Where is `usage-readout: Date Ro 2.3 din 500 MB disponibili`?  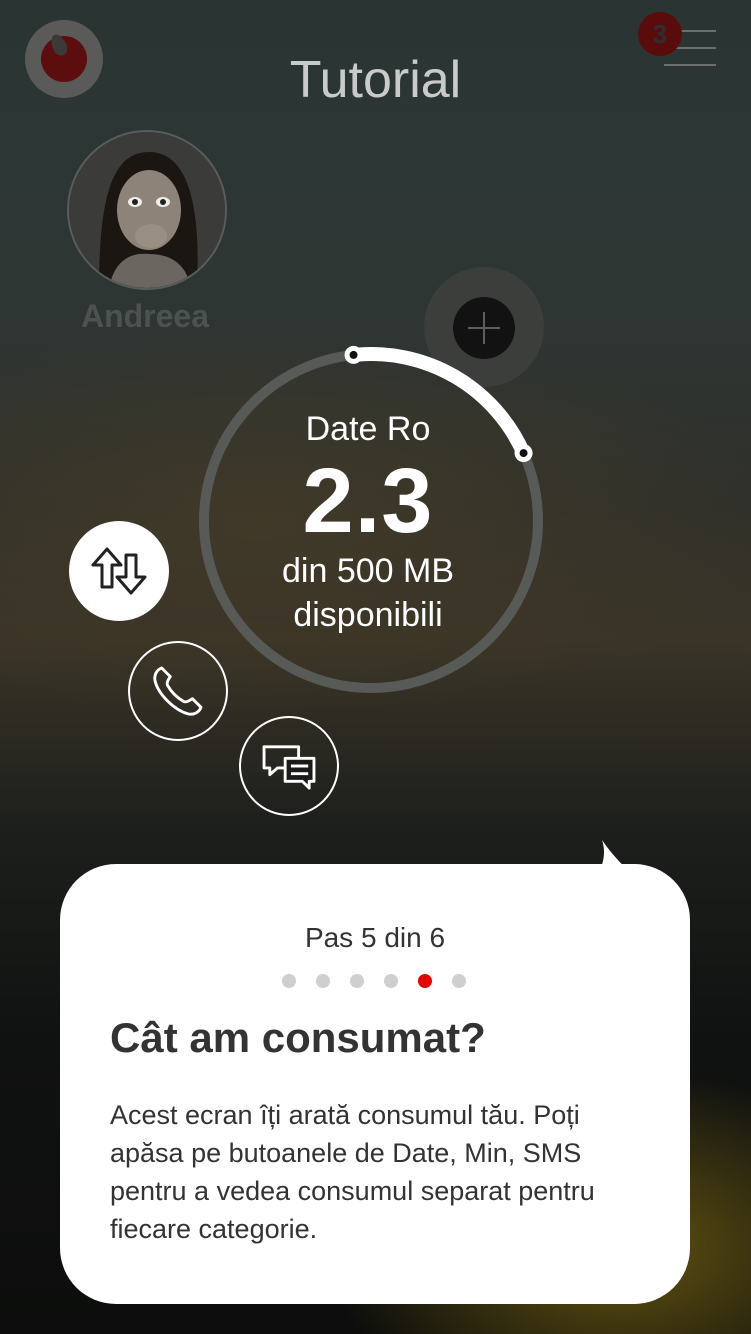 usage-readout: Date Ro 2.3 din 500 MB disponibili is located at coordinates (368, 521).